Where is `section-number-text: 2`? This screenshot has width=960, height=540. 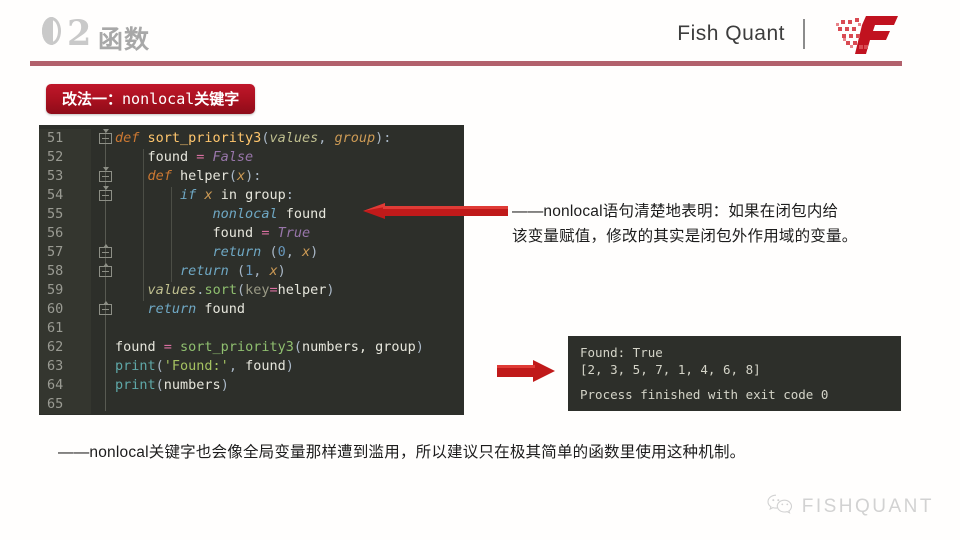
section-number-text: 2 is located at coordinates (80, 33).